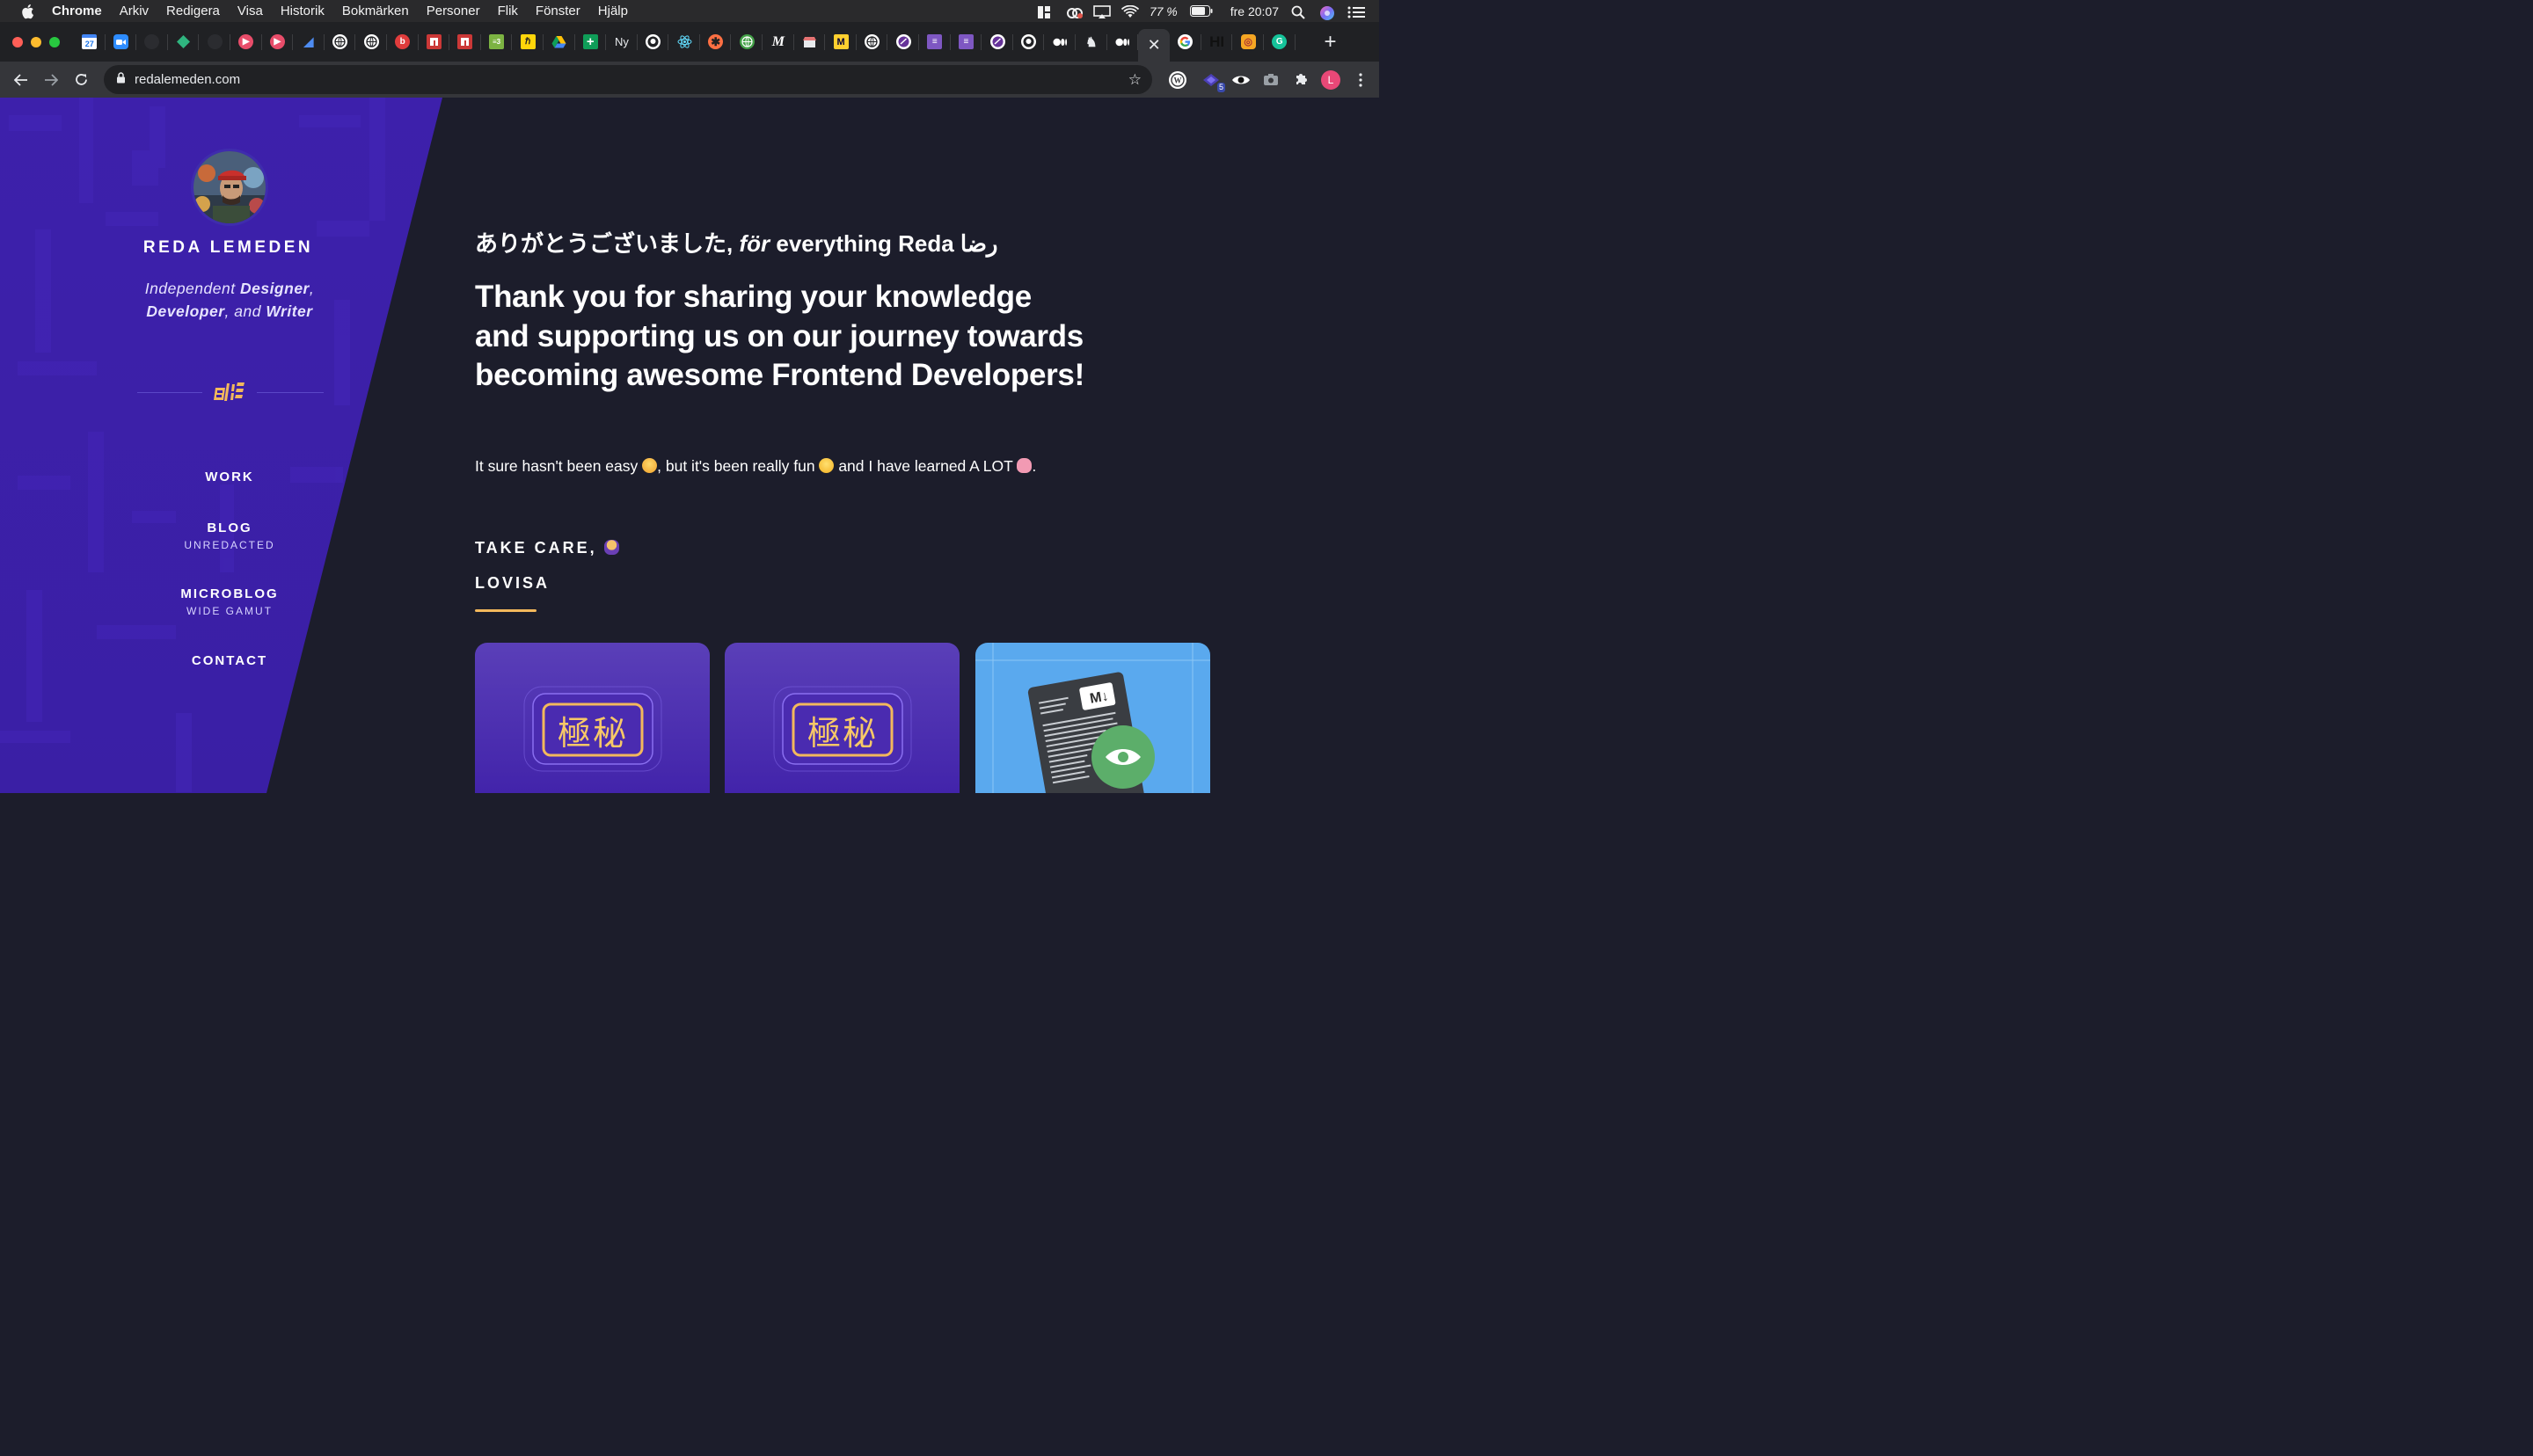  Describe the element at coordinates (1163, 11) in the screenshot. I see `battery-percent: 77 %` at that location.